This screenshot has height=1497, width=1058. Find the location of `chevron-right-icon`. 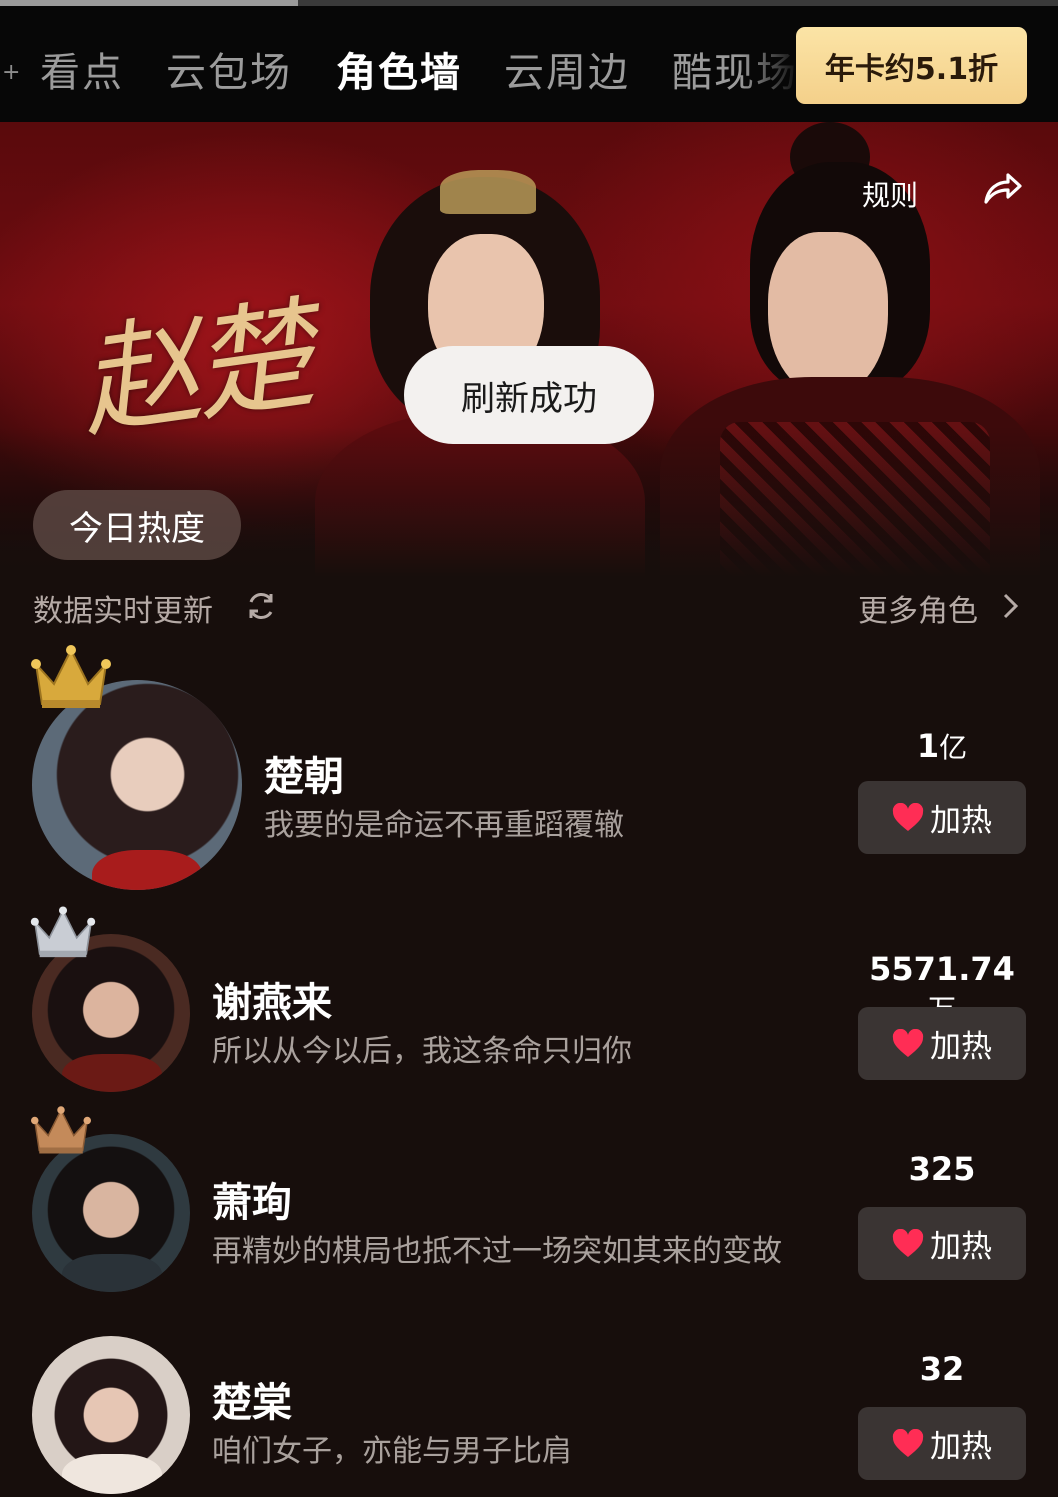

chevron-right-icon is located at coordinates (1010, 606).